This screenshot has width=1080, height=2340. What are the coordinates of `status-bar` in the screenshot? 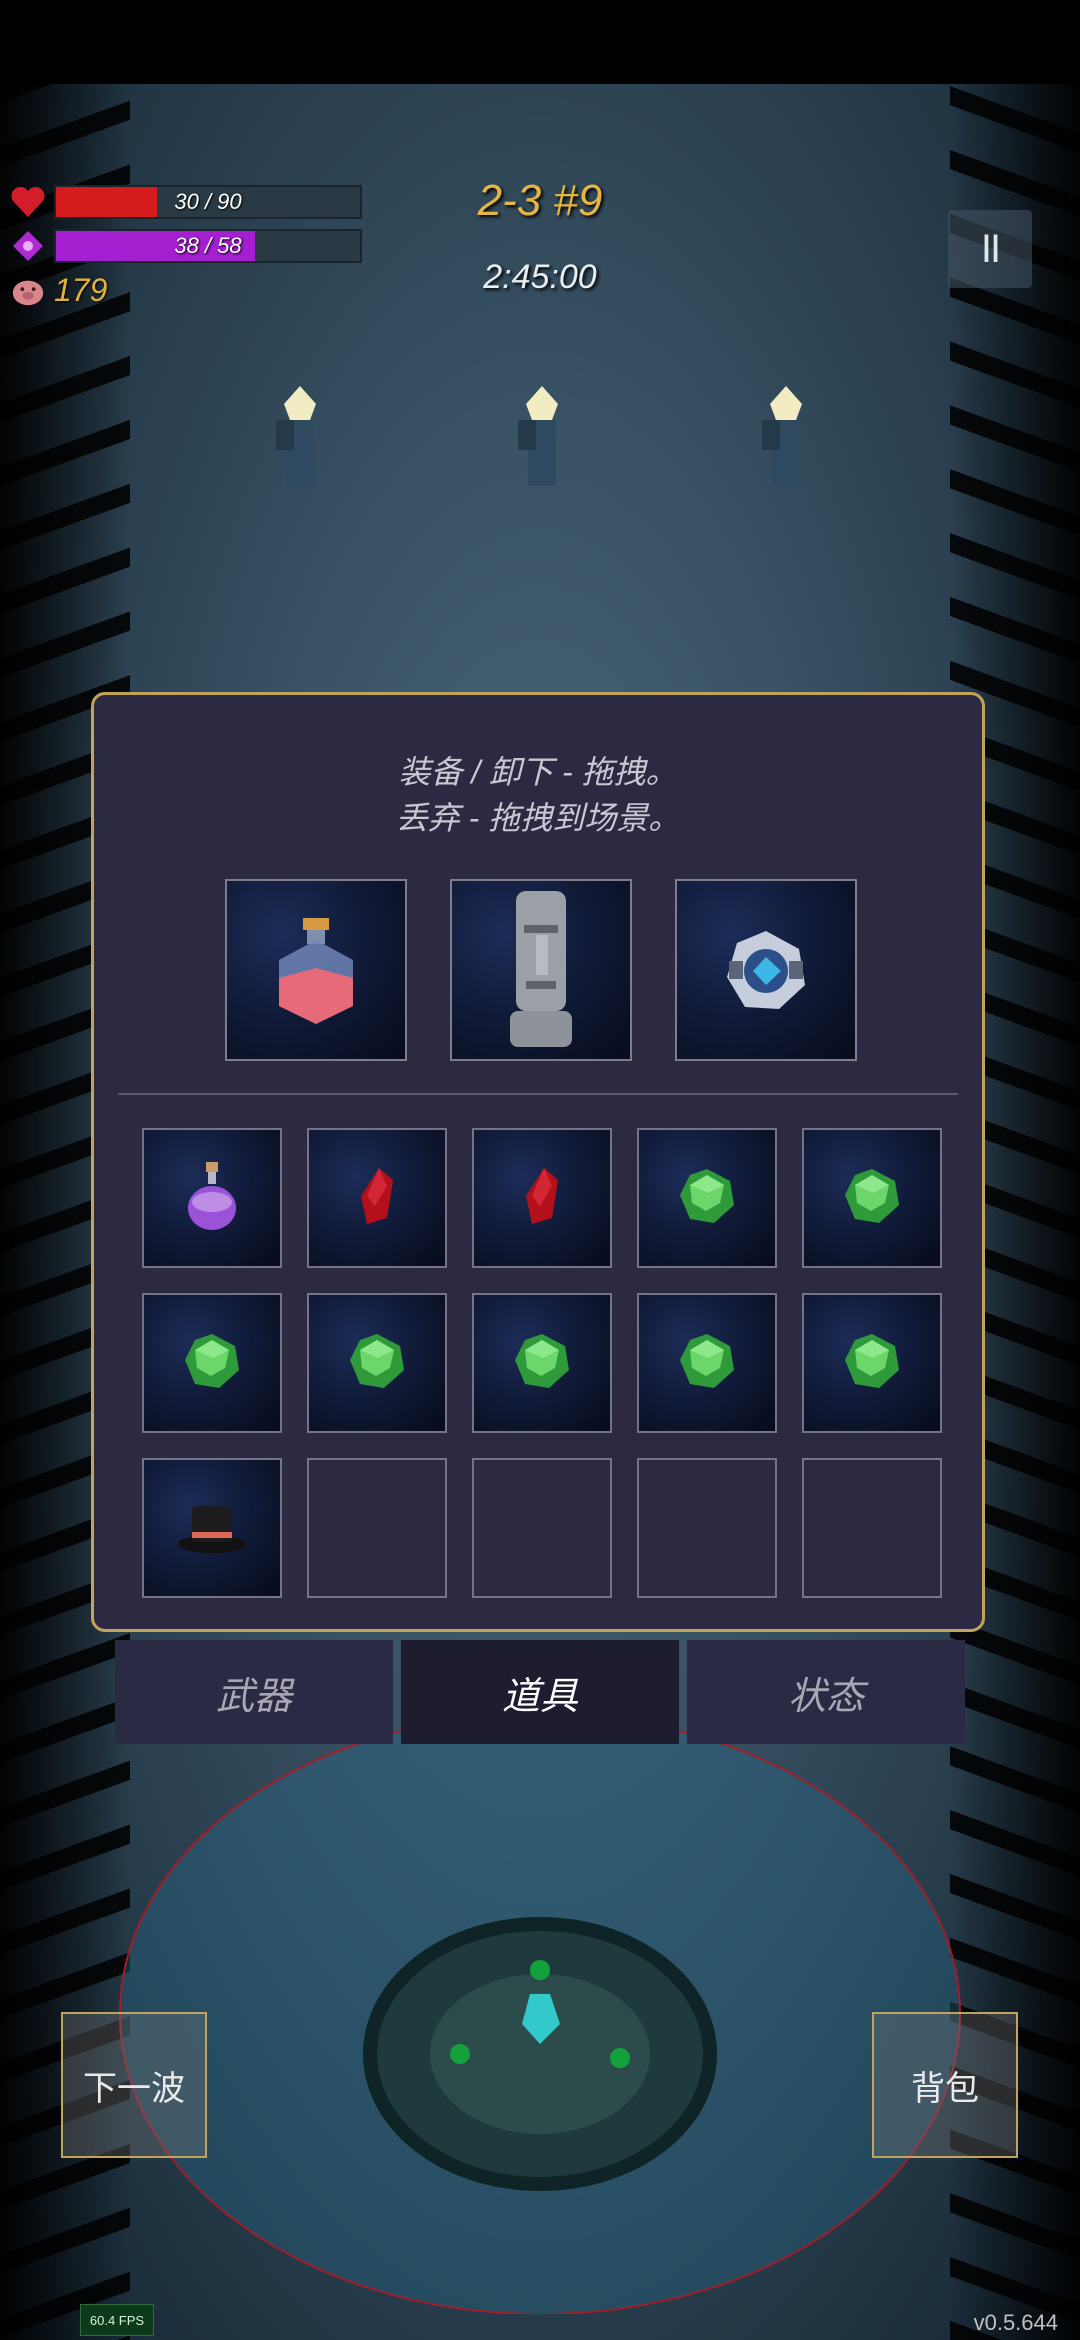 It's located at (540, 42).